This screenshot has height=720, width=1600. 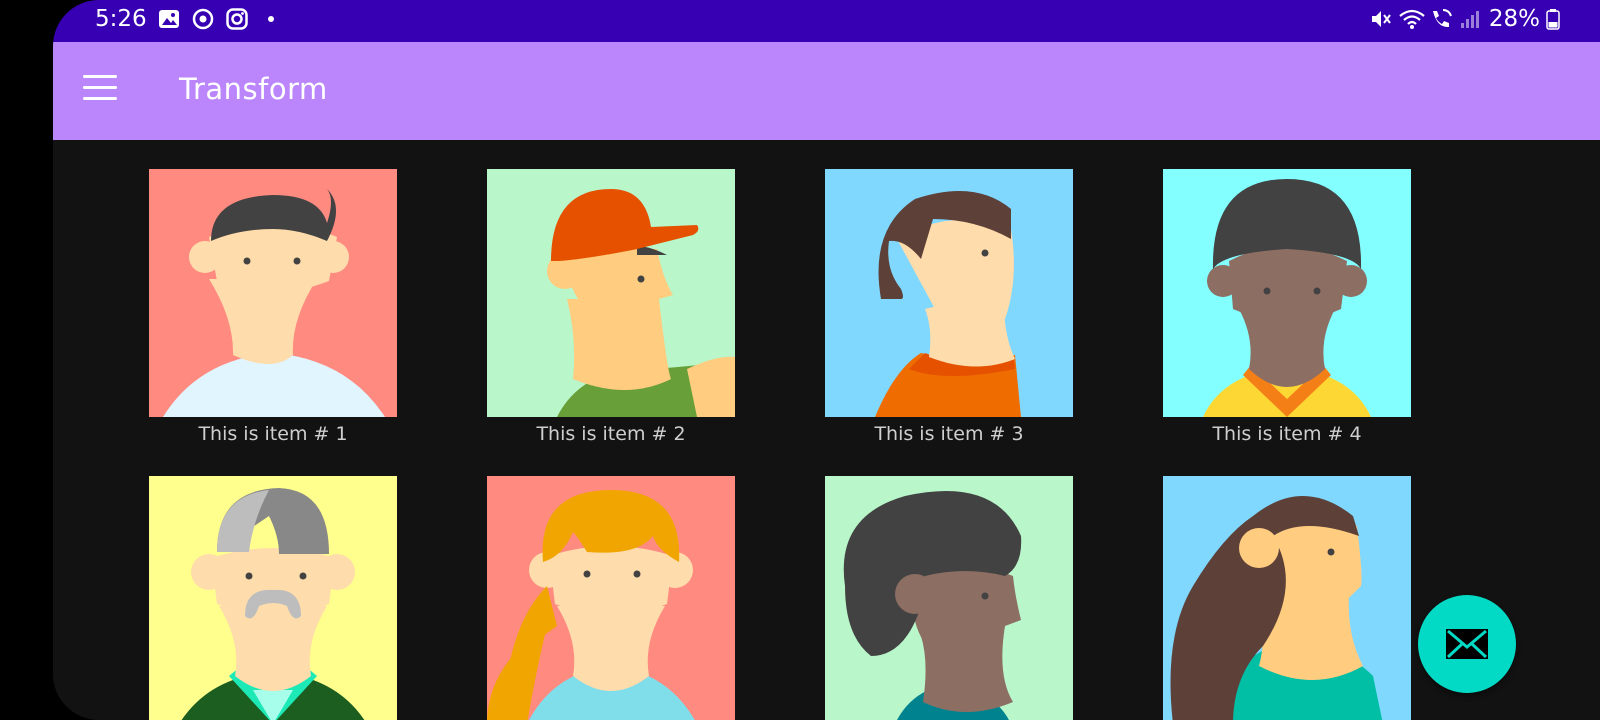 What do you see at coordinates (1412, 19) in the screenshot?
I see `wifi-icon` at bounding box center [1412, 19].